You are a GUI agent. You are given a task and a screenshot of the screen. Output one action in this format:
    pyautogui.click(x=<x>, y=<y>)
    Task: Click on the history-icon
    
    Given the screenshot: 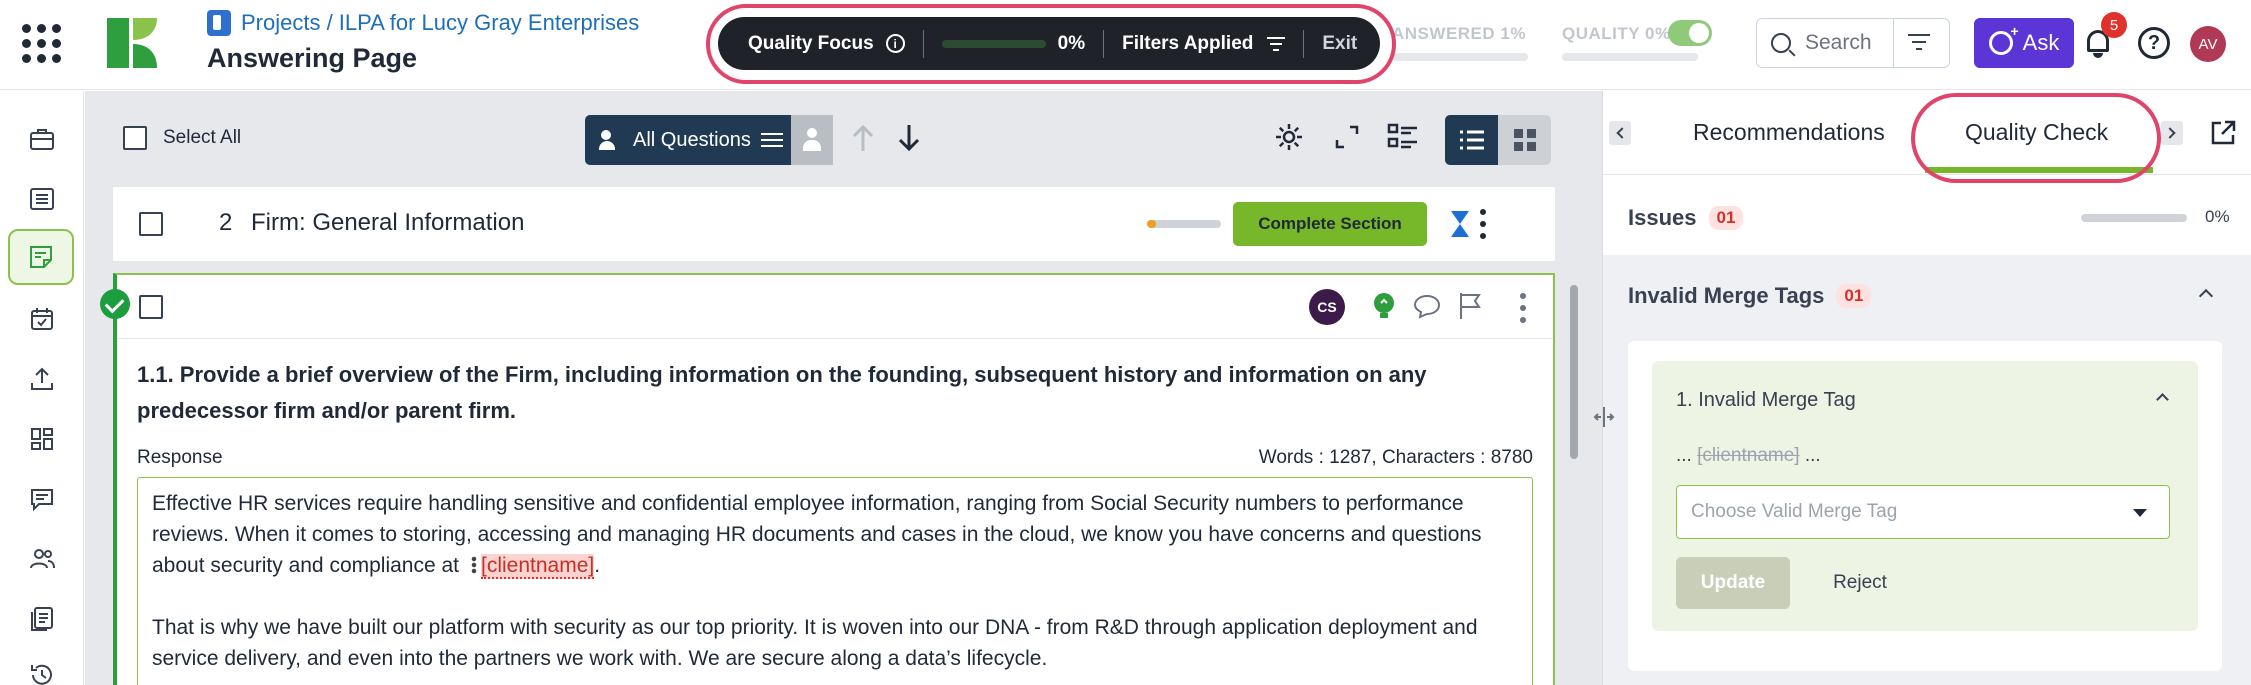 What is the action you would take?
    pyautogui.click(x=42, y=668)
    